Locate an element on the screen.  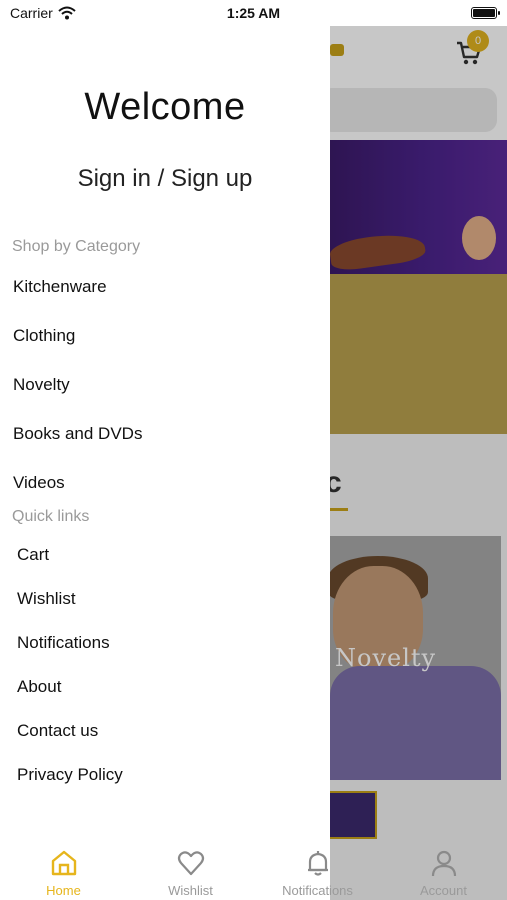
bell-icon is located at coordinates (318, 863).